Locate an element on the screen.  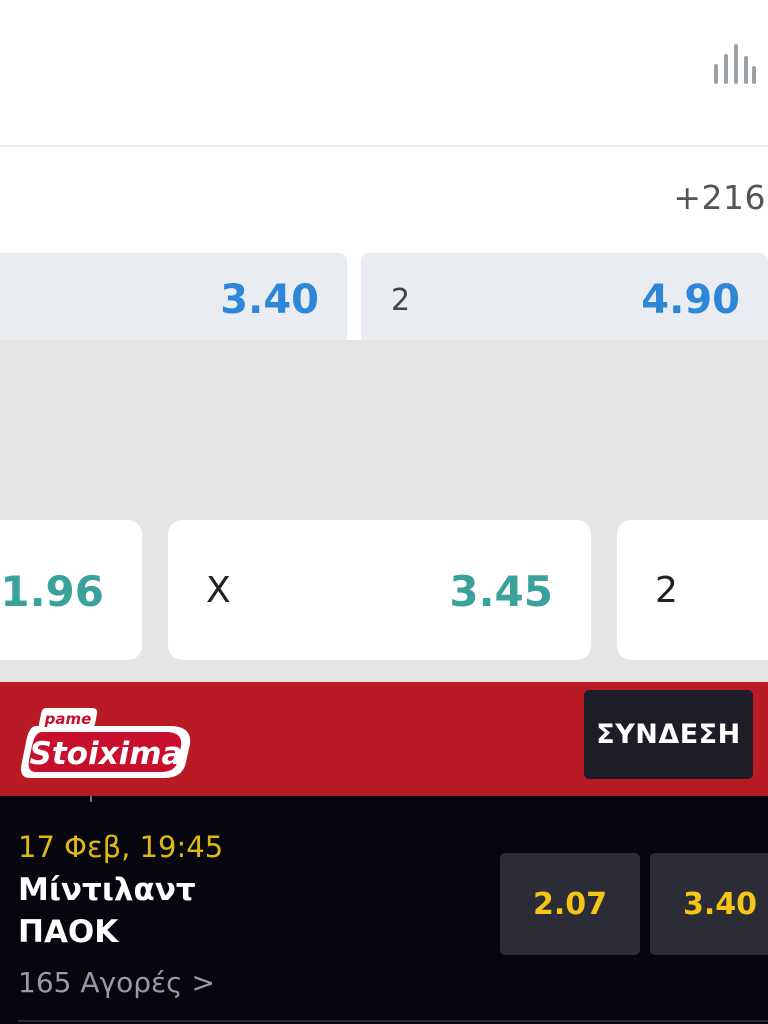
odds-value: 1.96 is located at coordinates (52, 591).